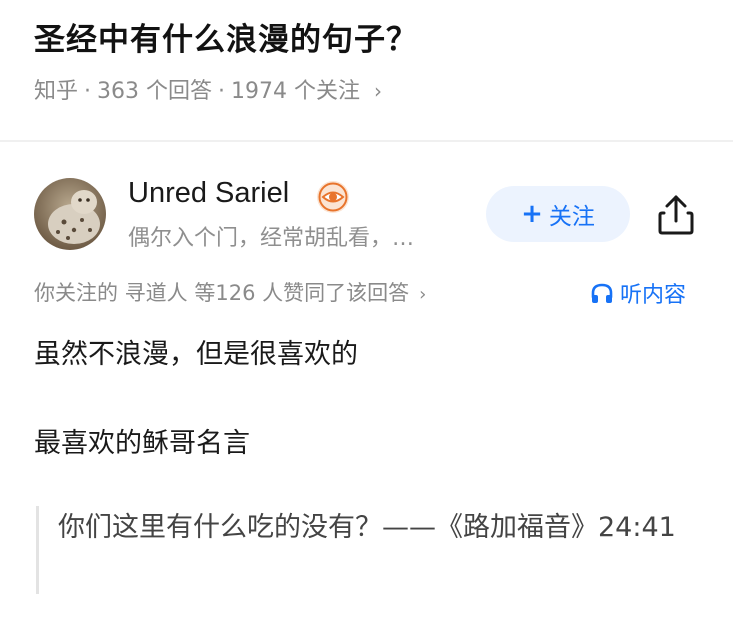 The height and width of the screenshot is (640, 733). What do you see at coordinates (155, 91) in the screenshot?
I see `answers-count: 363 个回答` at bounding box center [155, 91].